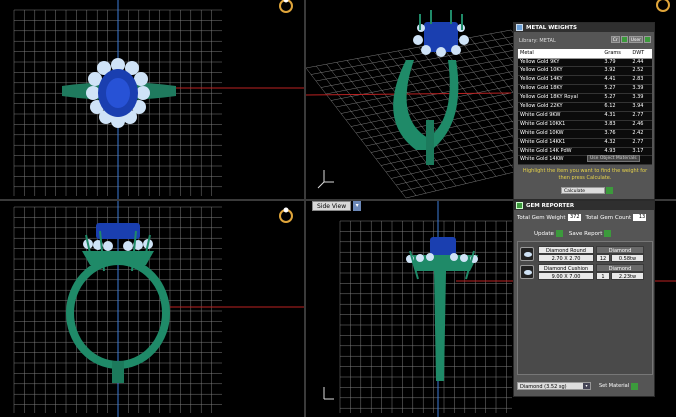  Describe the element at coordinates (609, 190) in the screenshot. I see `calculate-go-button` at that location.